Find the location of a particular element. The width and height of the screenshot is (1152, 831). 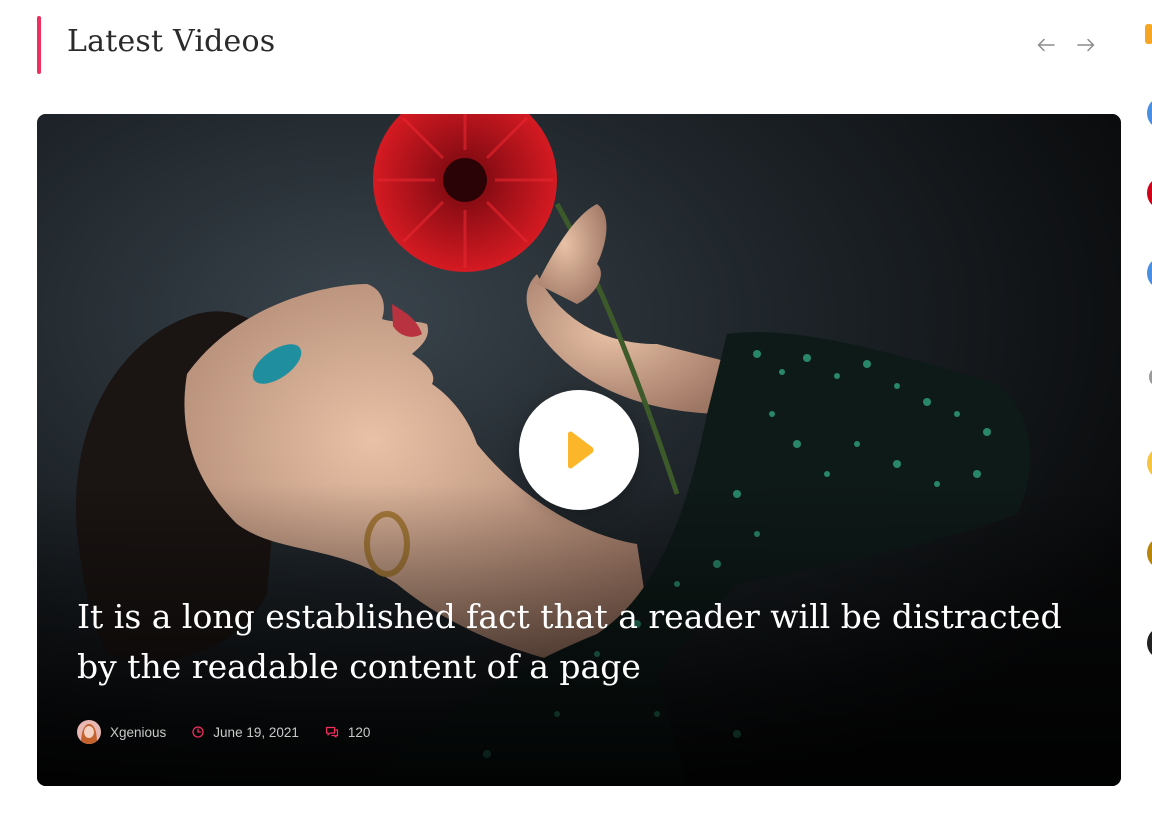

slider-nav is located at coordinates (1066, 45).